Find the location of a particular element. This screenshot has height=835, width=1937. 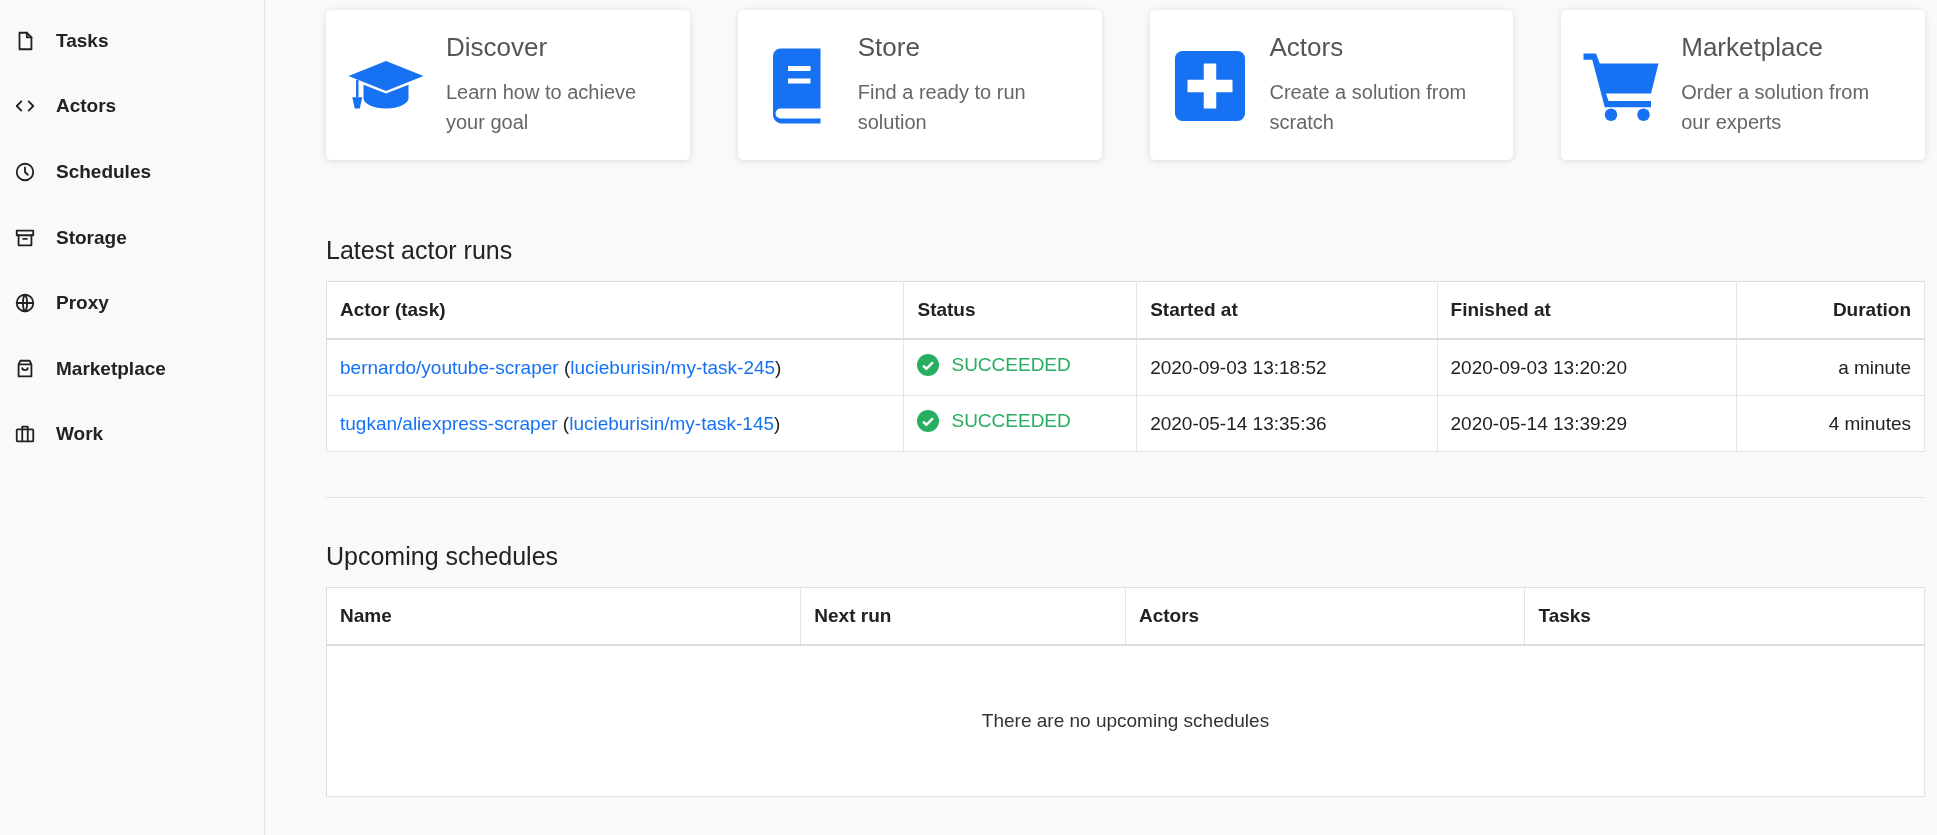

column-header: Actors is located at coordinates (1325, 616).